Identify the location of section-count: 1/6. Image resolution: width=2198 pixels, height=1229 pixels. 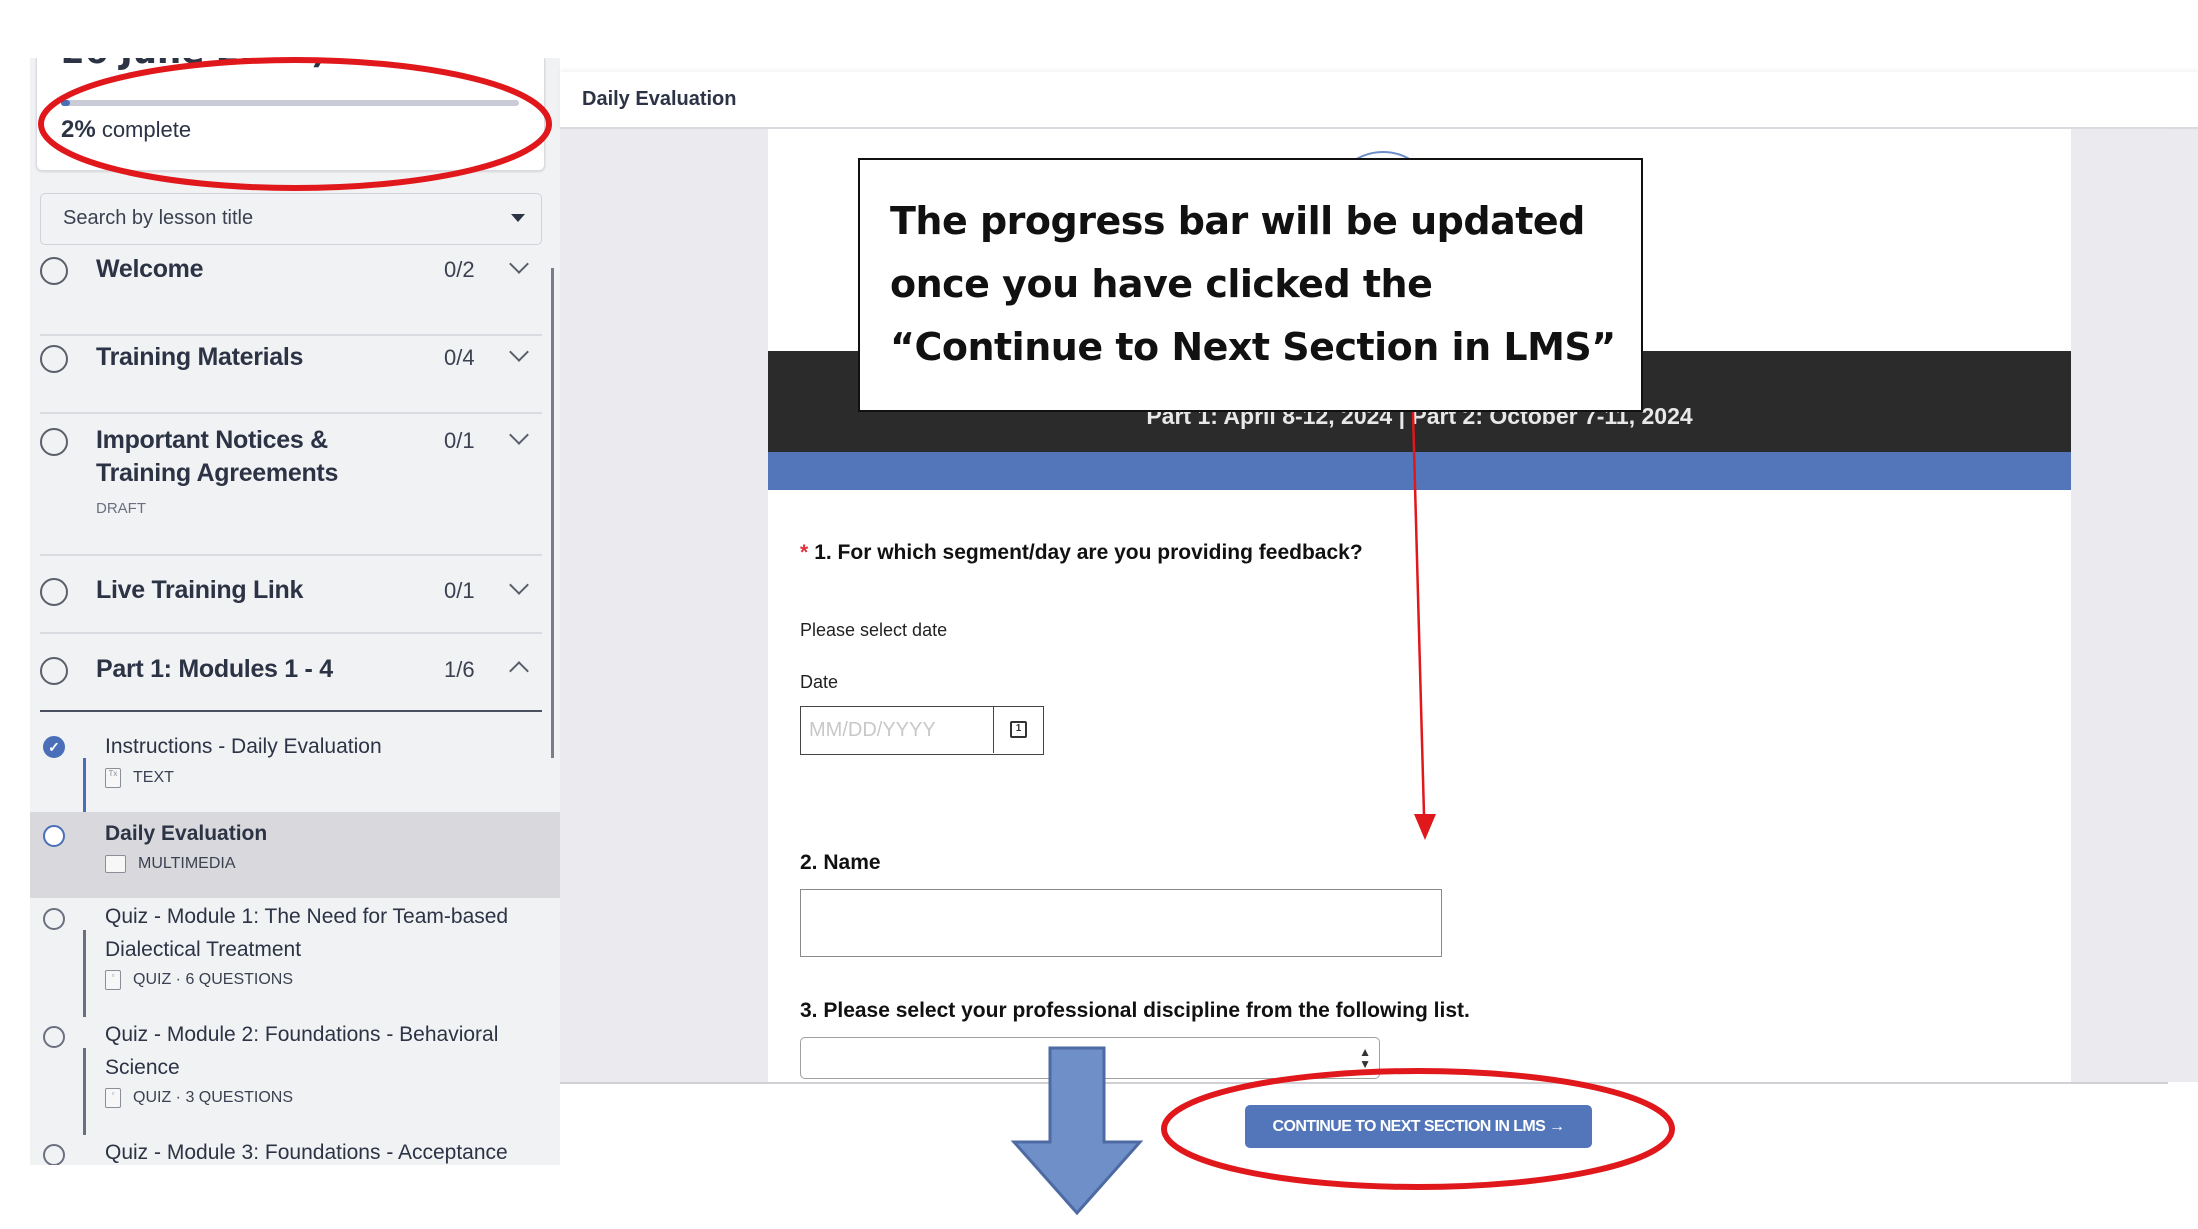
(459, 669).